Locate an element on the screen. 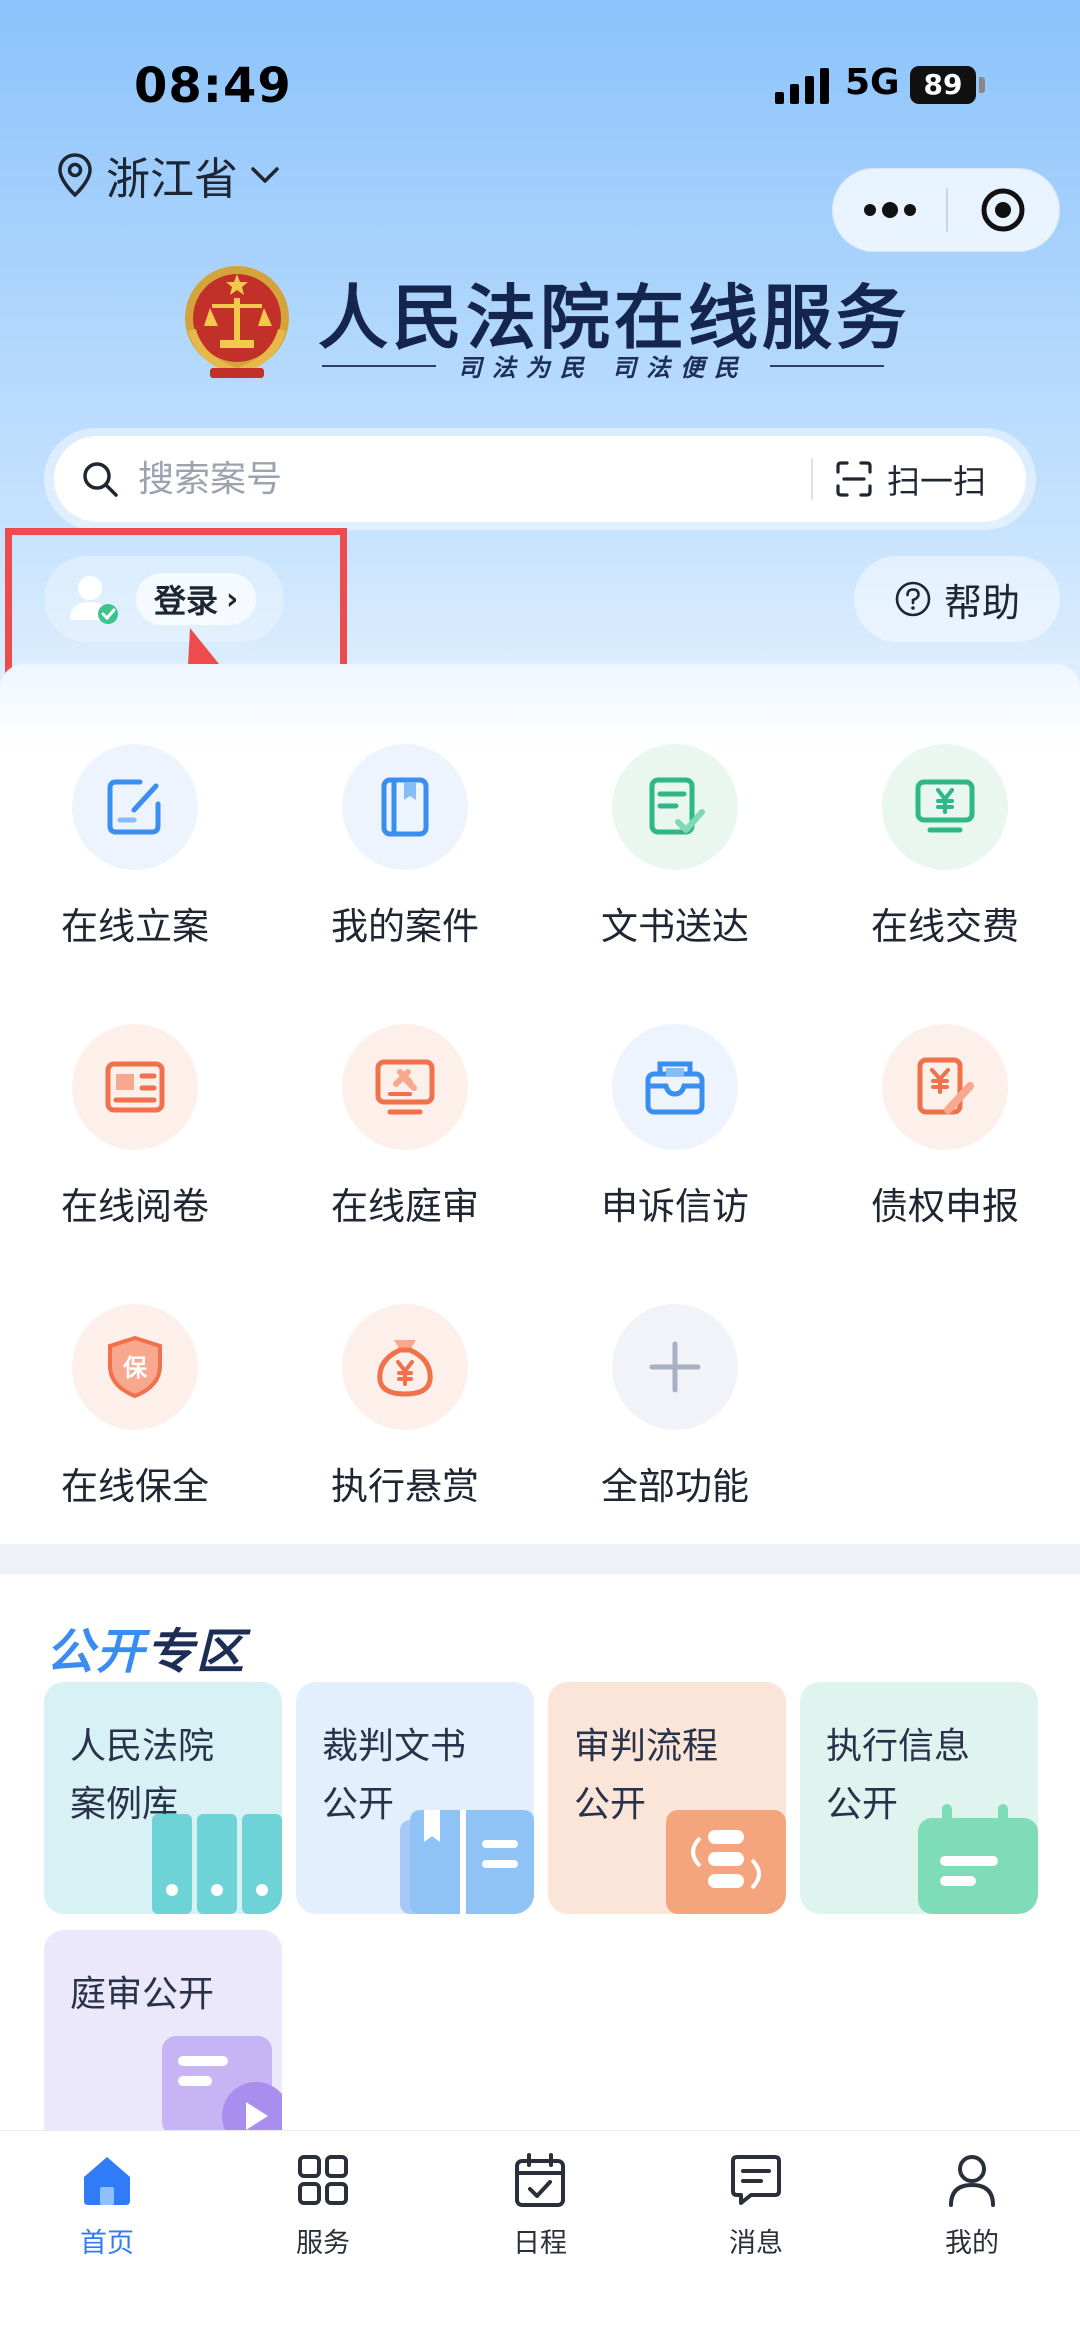  network-type: 5G is located at coordinates (872, 82).